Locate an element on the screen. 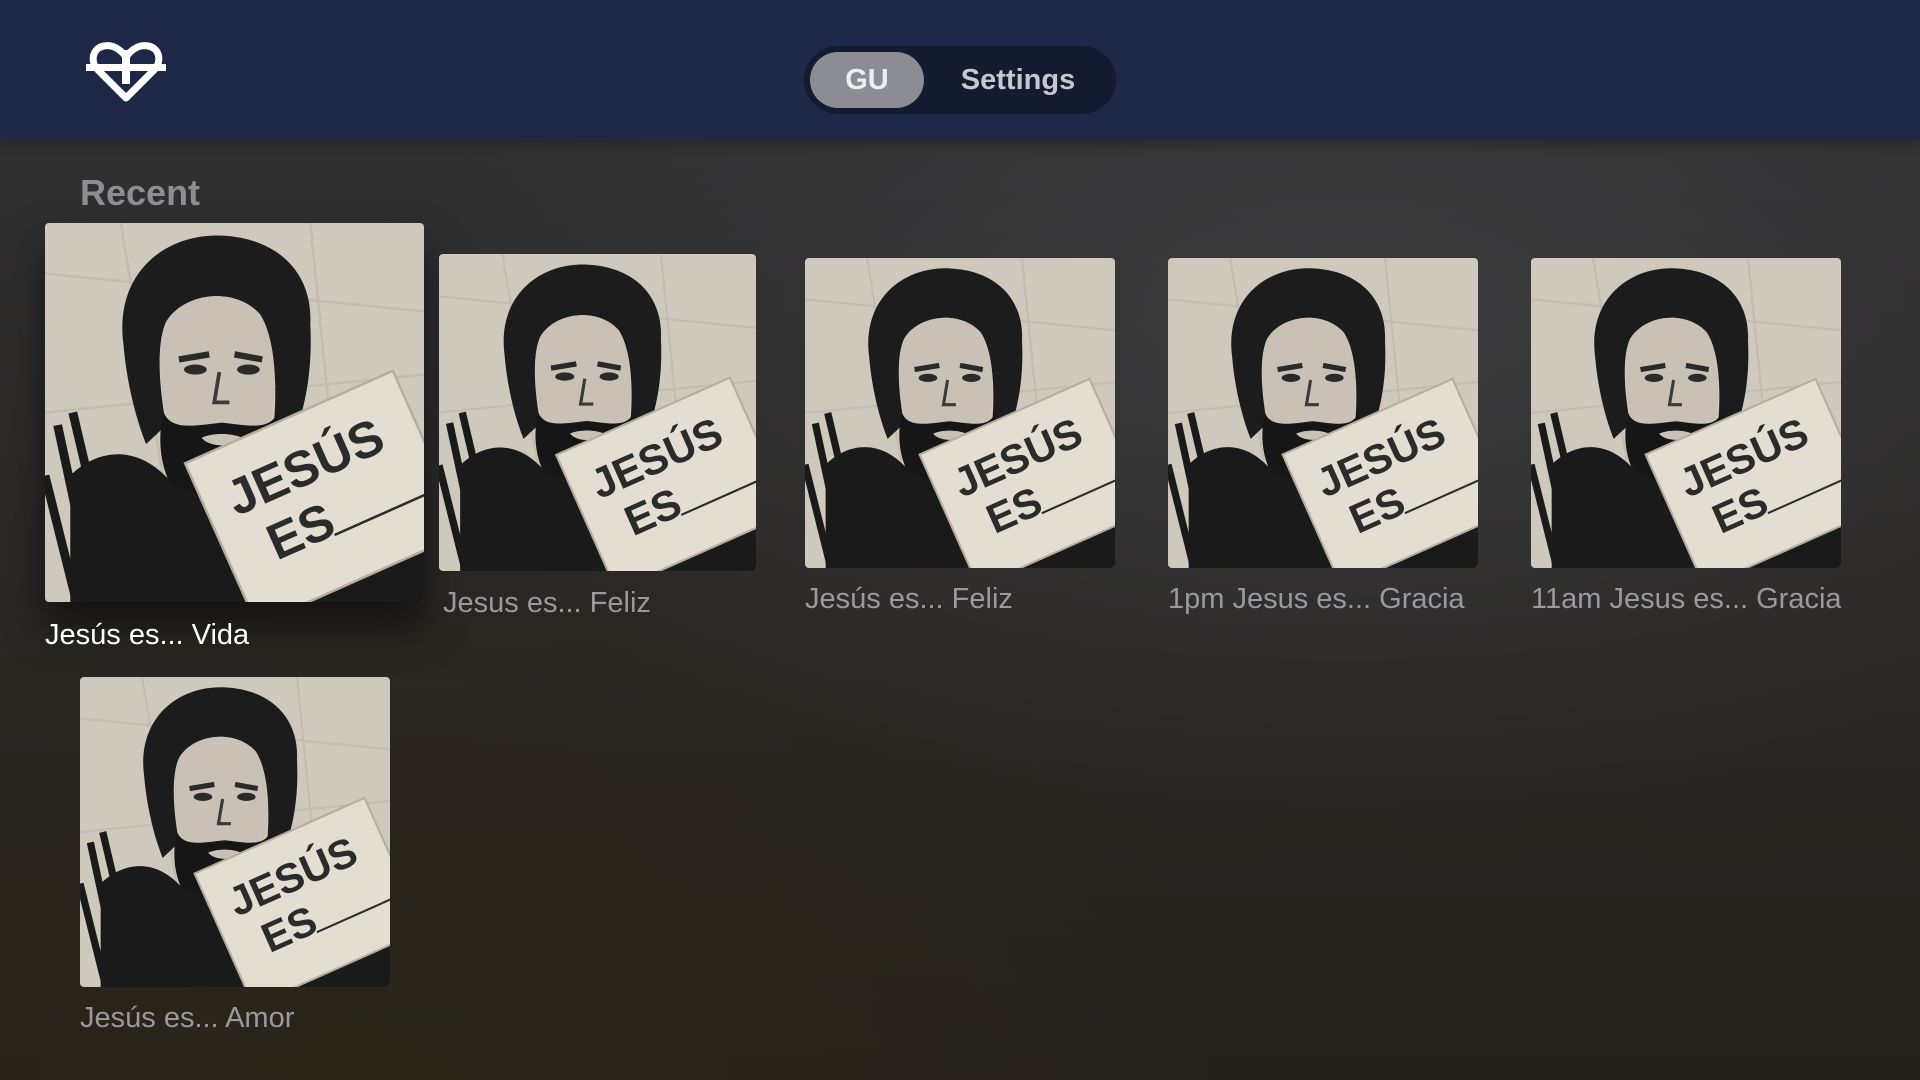 This screenshot has width=1920, height=1080. media-tile: Jesús es... Amor is located at coordinates (235, 863).